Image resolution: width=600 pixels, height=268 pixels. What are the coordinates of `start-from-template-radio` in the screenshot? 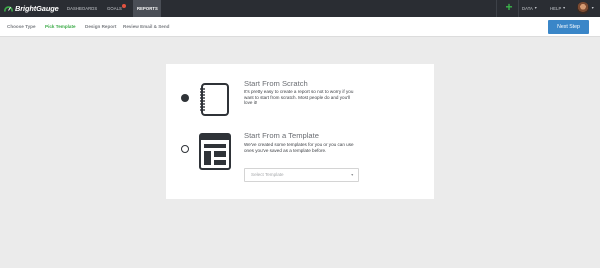 It's located at (185, 149).